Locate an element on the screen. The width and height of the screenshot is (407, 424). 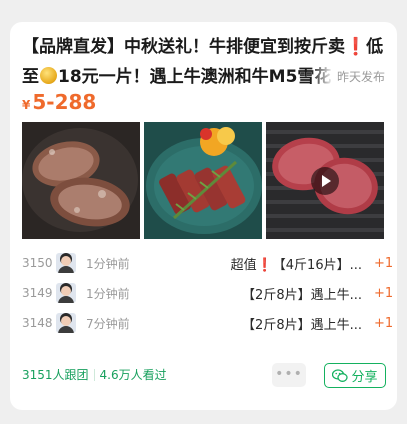
order-number: 3149 is located at coordinates (37, 293).